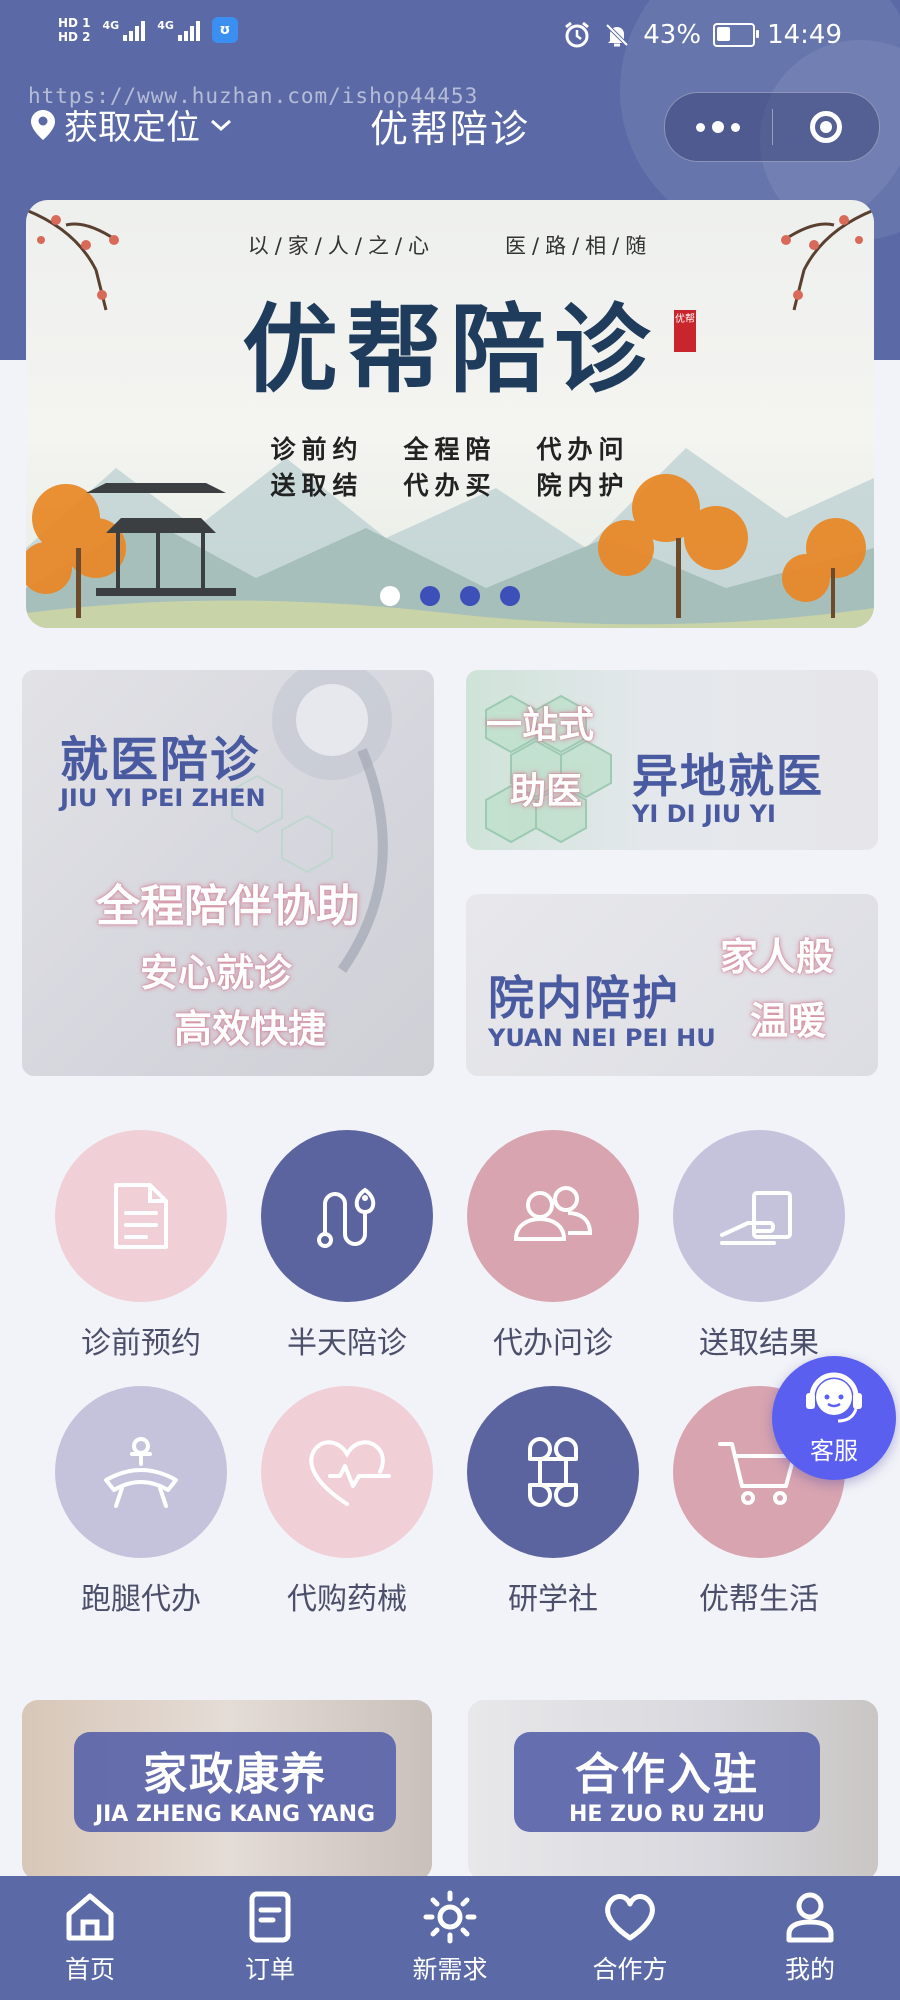 Image resolution: width=900 pixels, height=2000 pixels. I want to click on grid-item-paotui-daiban: 跑腿代办, so click(138, 1506).